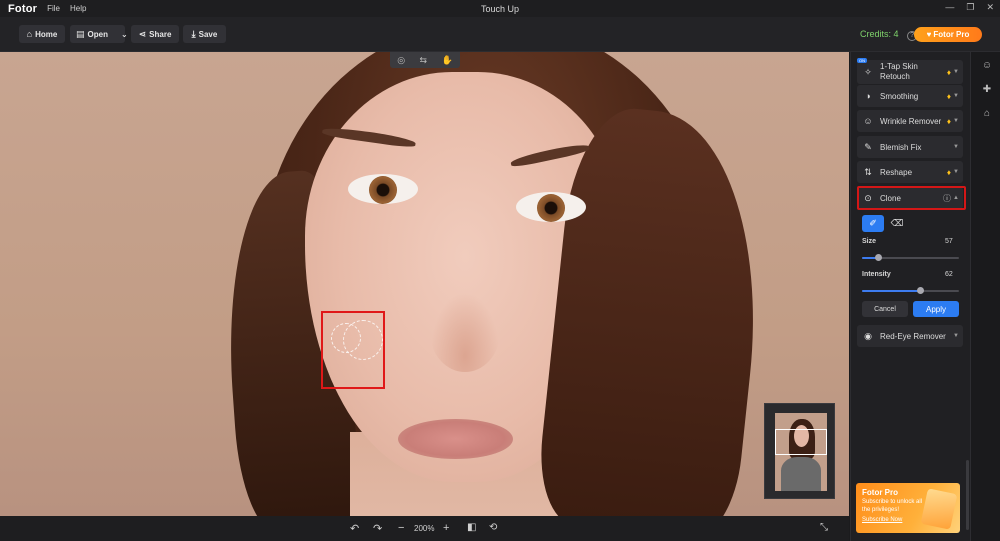  Describe the element at coordinates (987, 114) in the screenshot. I see `makeup-icon: ⌂` at that location.